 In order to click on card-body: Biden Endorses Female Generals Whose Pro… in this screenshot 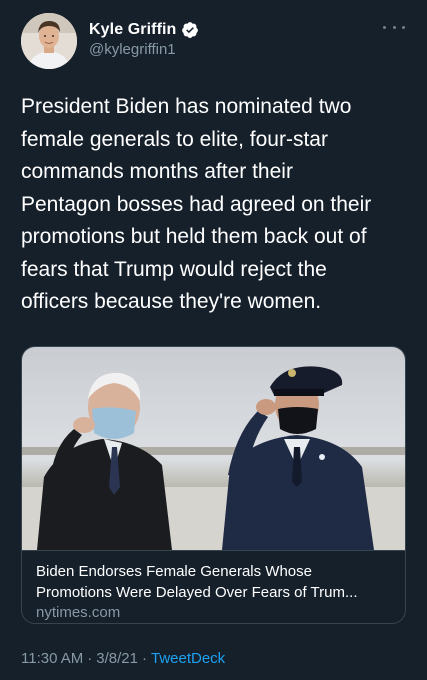, I will do `click(213, 586)`.